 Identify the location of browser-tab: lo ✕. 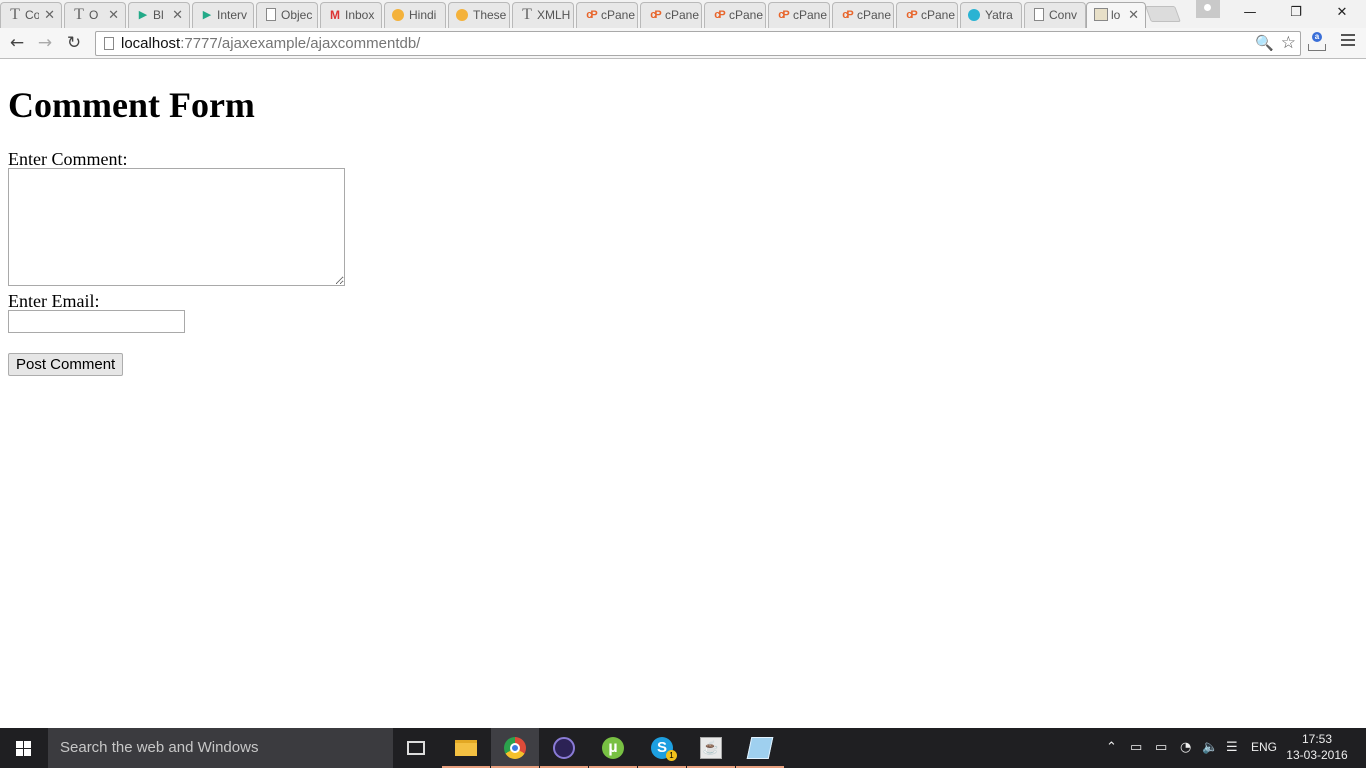
(1116, 15).